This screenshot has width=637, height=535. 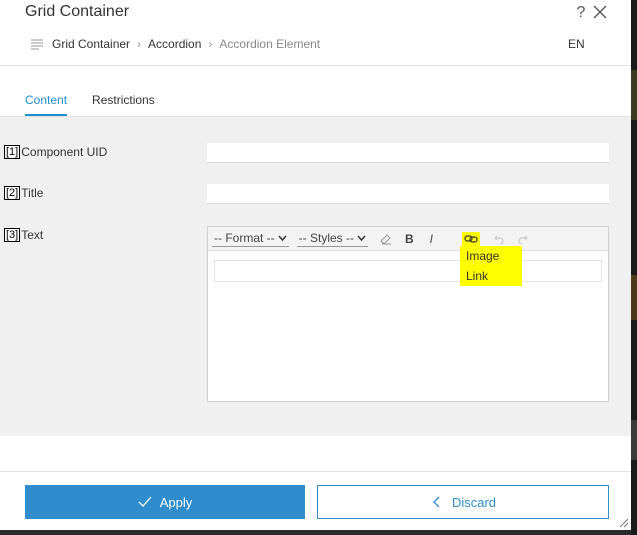 I want to click on chevron-left-icon, so click(x=436, y=502).